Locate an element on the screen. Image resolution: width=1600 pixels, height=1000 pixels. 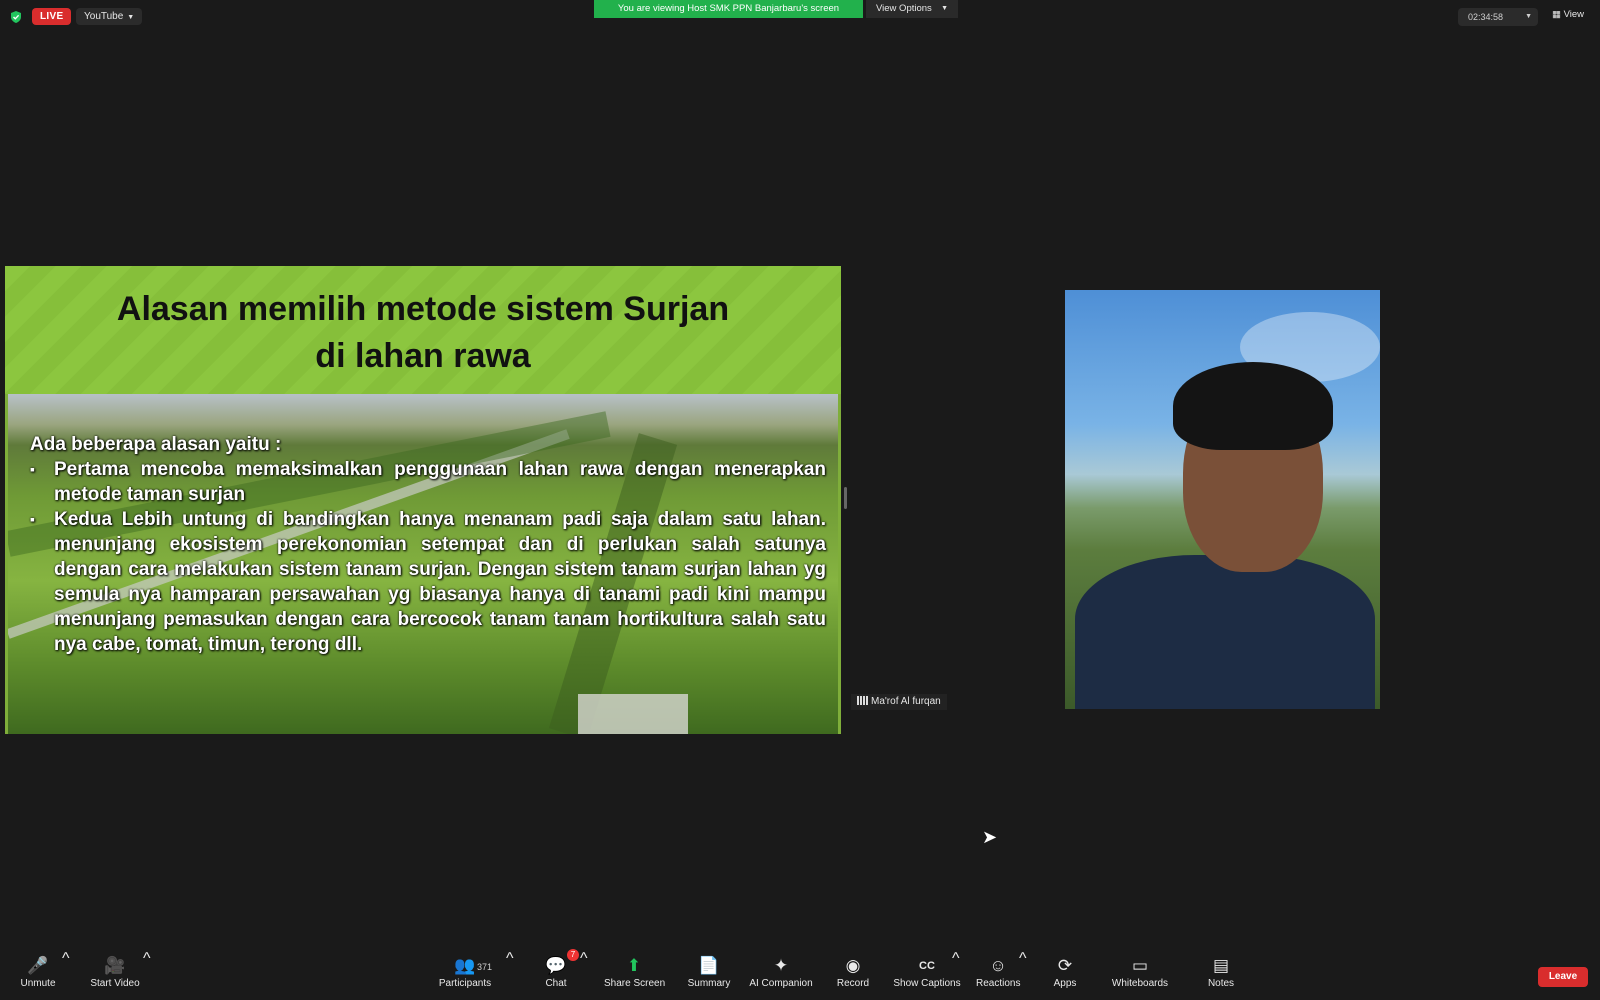
timer-value: 02:34:58 is located at coordinates (1486, 17).